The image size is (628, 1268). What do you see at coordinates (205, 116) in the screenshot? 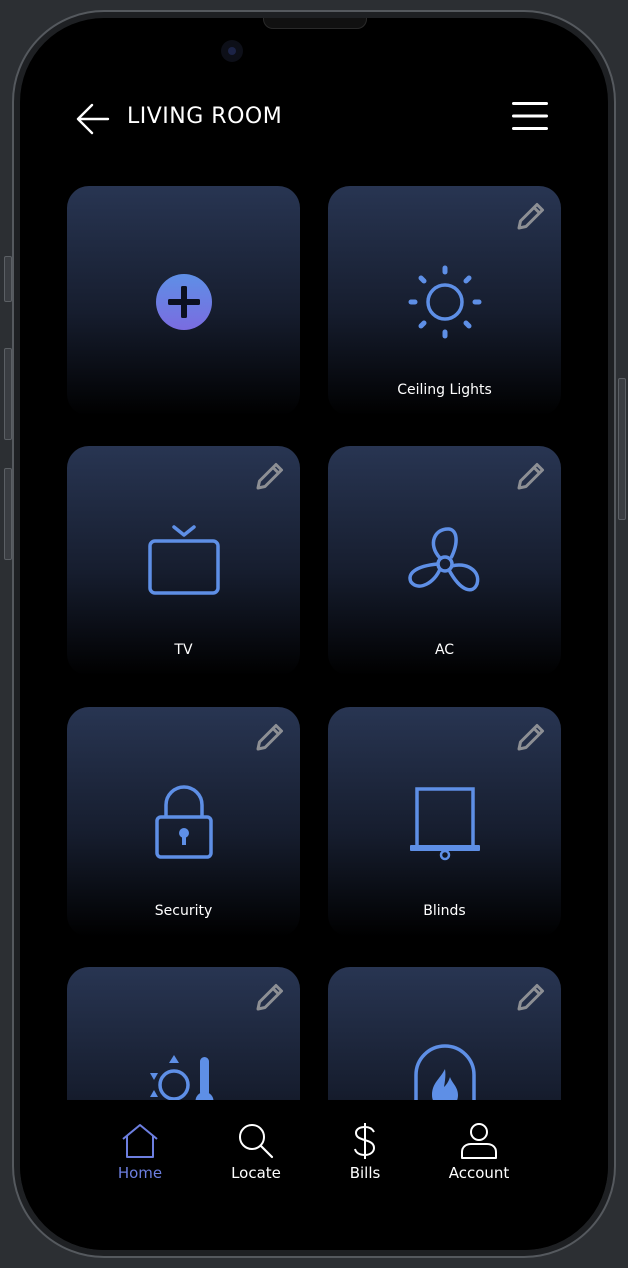
I see `page-title: LIVING ROOM` at bounding box center [205, 116].